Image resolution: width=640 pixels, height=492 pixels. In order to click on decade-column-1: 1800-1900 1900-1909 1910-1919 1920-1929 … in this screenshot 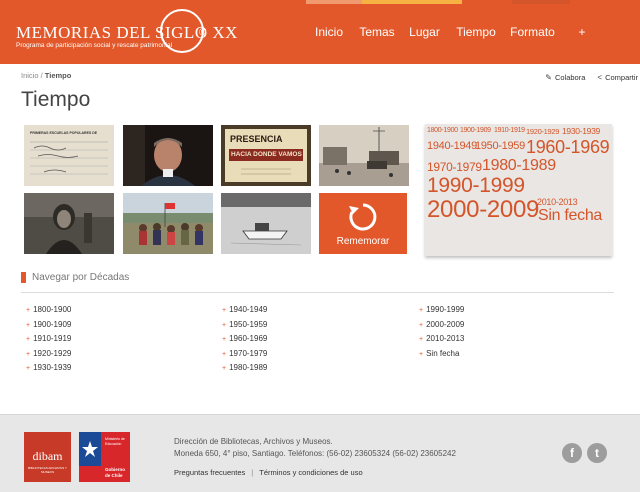, I will do `click(48, 339)`.